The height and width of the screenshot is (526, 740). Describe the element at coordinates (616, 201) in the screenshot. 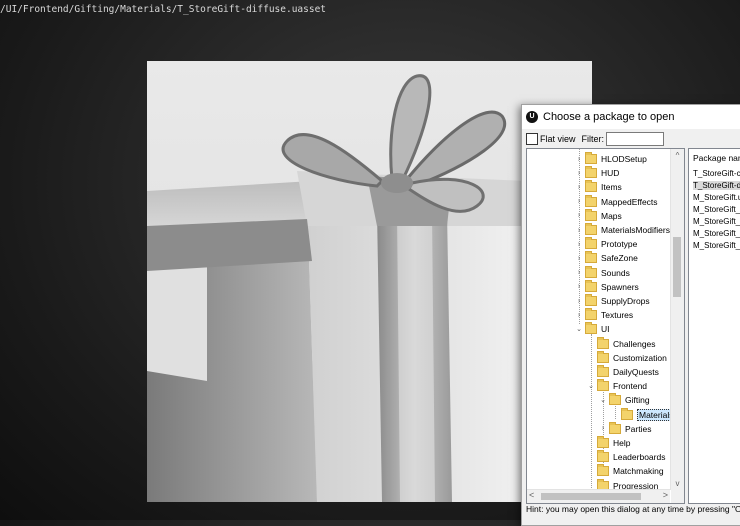

I see `tree-item-mappedeffects: › MappedEffects` at that location.